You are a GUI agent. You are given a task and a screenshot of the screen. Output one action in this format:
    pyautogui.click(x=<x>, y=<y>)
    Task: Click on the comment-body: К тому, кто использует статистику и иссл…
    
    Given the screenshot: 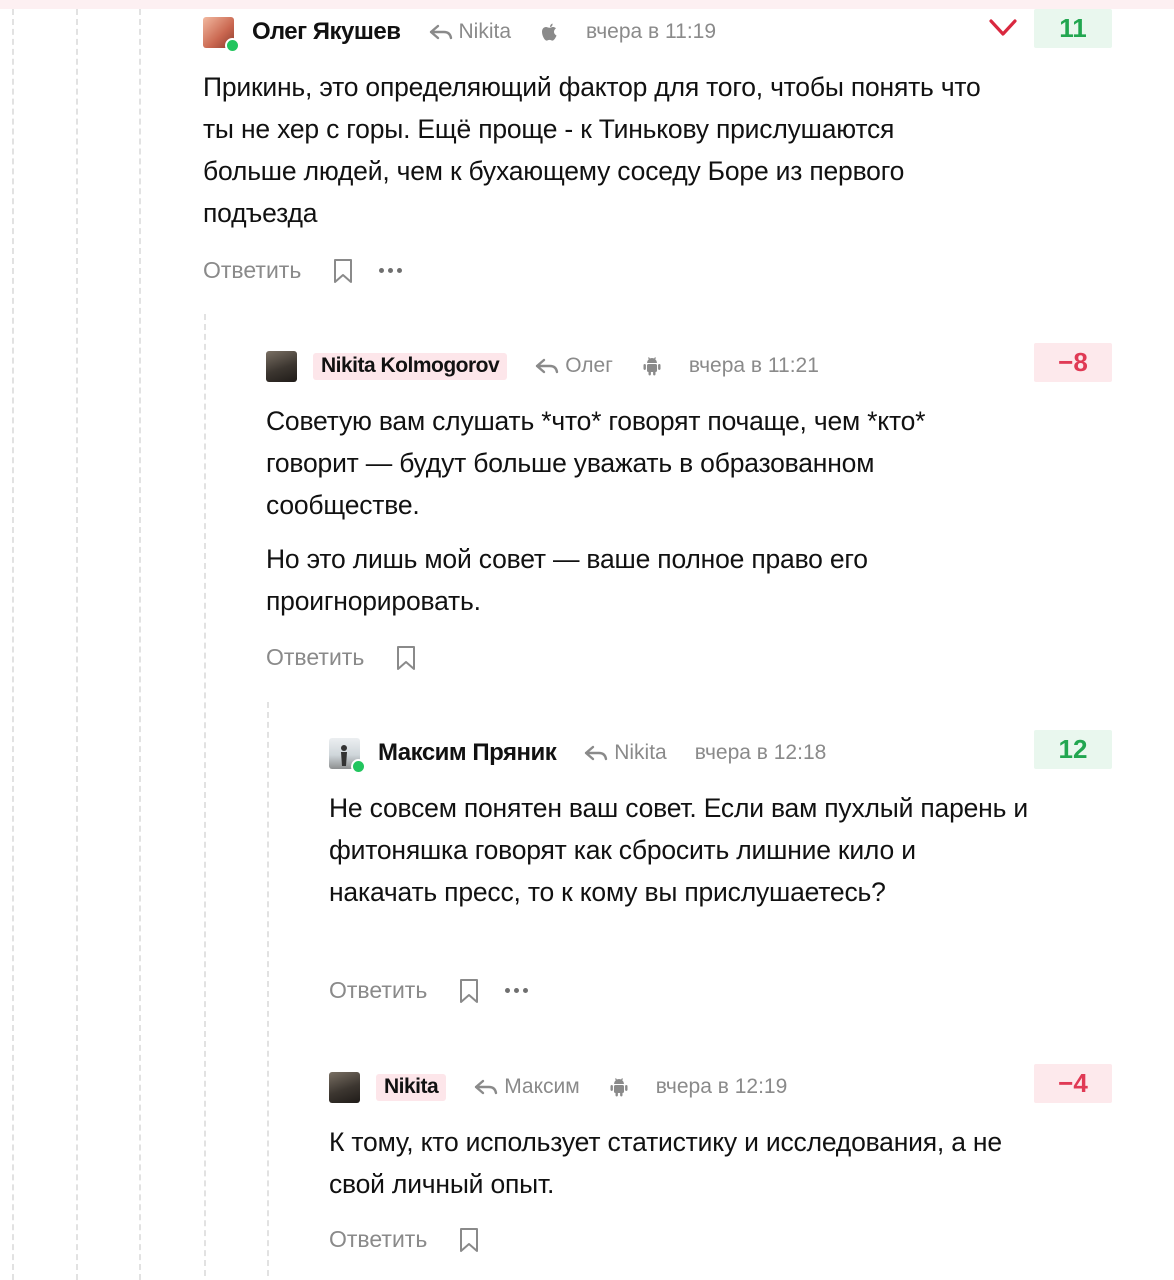 What is the action you would take?
    pyautogui.click(x=679, y=1169)
    